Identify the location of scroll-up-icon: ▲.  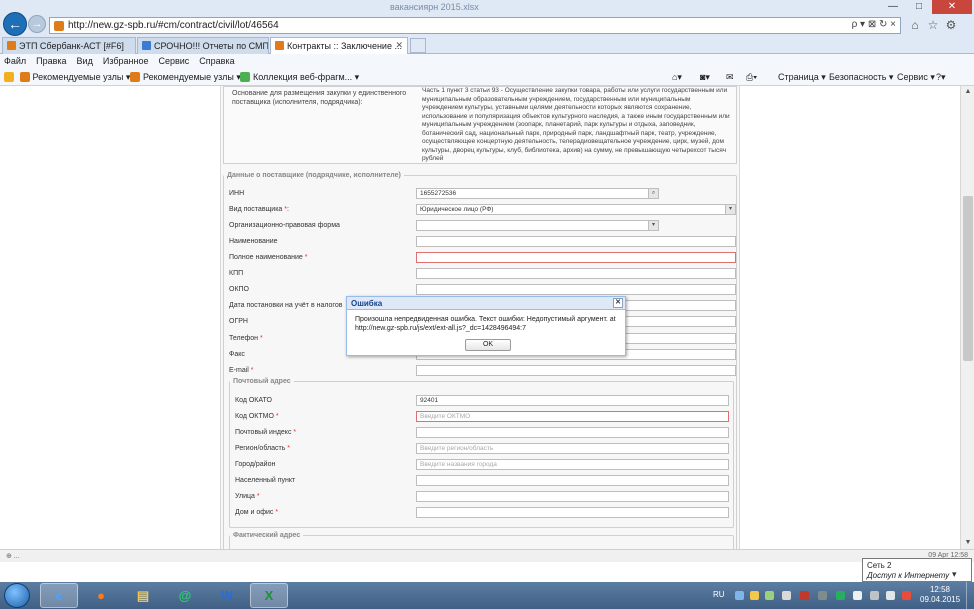
(967, 92).